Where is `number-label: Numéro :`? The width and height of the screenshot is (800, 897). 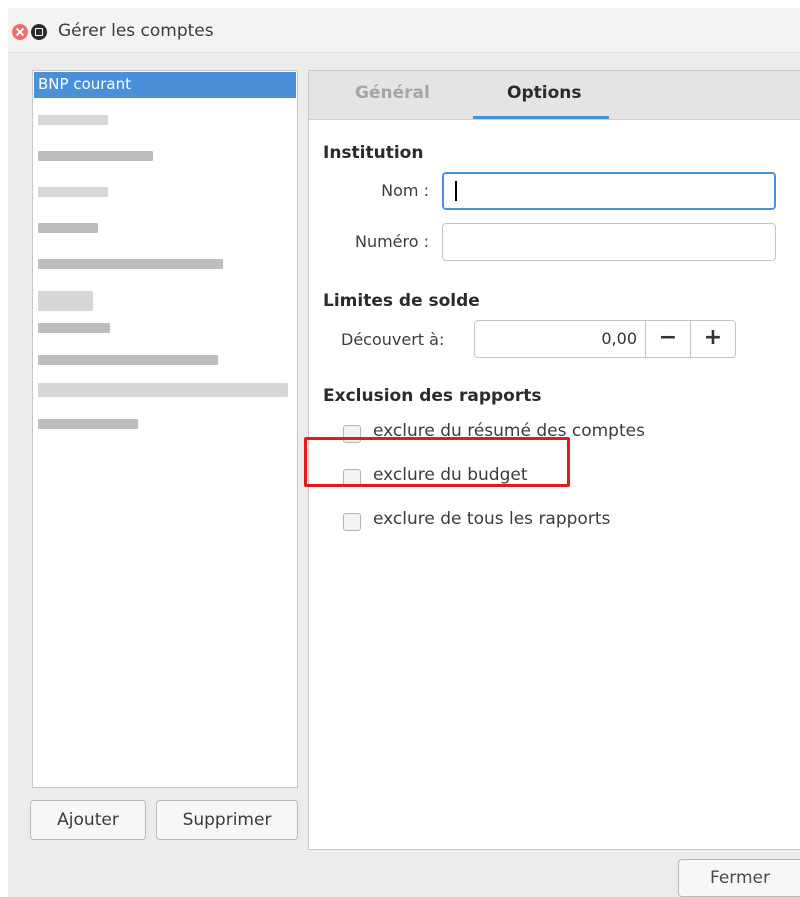 number-label: Numéro : is located at coordinates (391, 241).